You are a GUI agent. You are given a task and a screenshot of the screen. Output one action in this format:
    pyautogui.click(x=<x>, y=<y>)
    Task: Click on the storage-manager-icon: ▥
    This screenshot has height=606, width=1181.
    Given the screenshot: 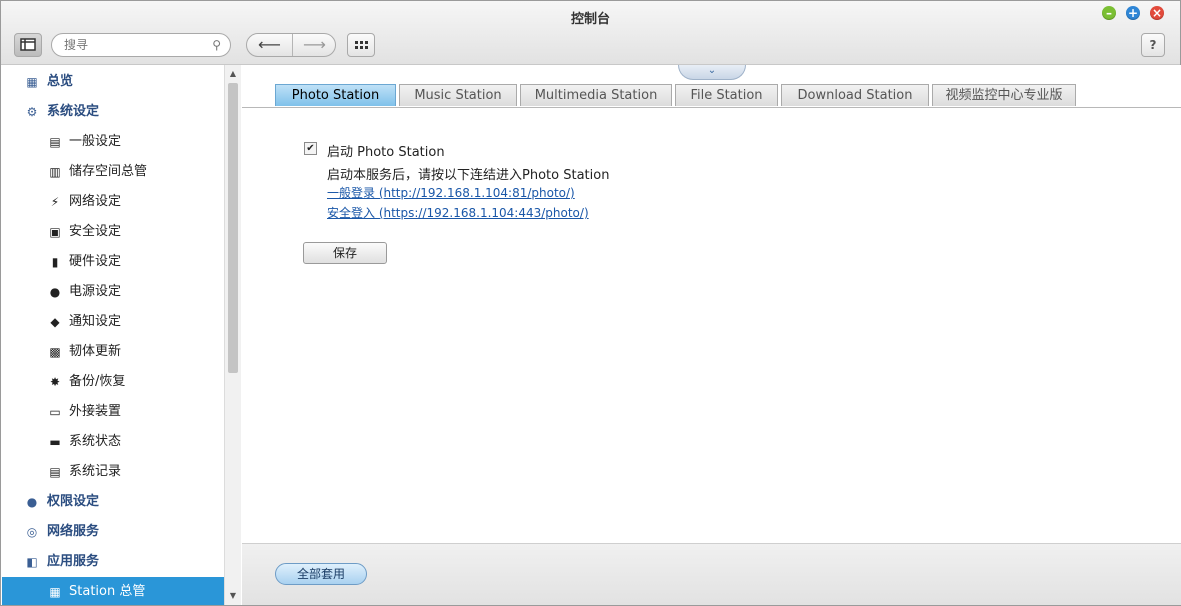 What is the action you would take?
    pyautogui.click(x=55, y=172)
    